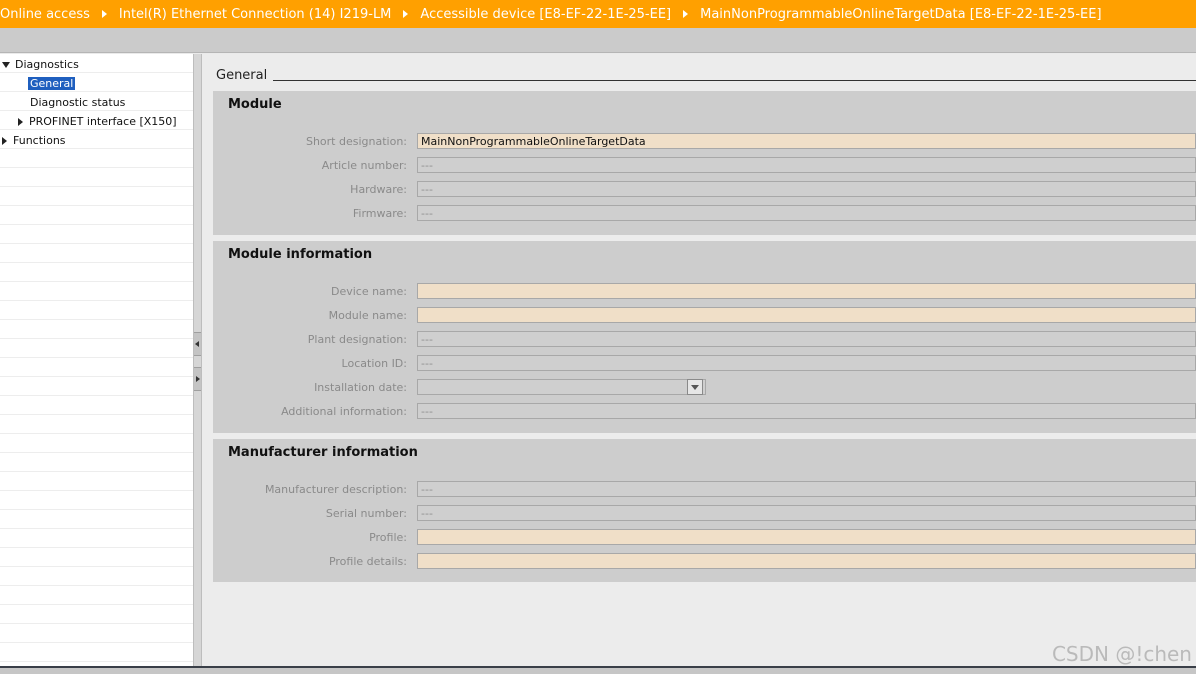 The width and height of the screenshot is (1196, 674). What do you see at coordinates (378, 189) in the screenshot?
I see `field-label: Hardware:` at bounding box center [378, 189].